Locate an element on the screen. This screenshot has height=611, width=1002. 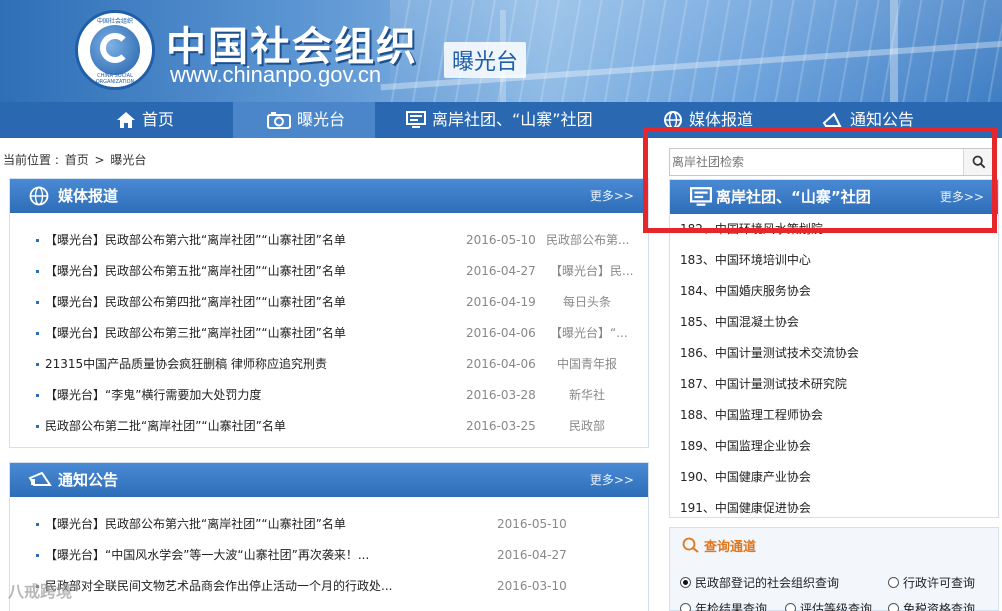
nav-item-media: 媒体报道 is located at coordinates (708, 120).